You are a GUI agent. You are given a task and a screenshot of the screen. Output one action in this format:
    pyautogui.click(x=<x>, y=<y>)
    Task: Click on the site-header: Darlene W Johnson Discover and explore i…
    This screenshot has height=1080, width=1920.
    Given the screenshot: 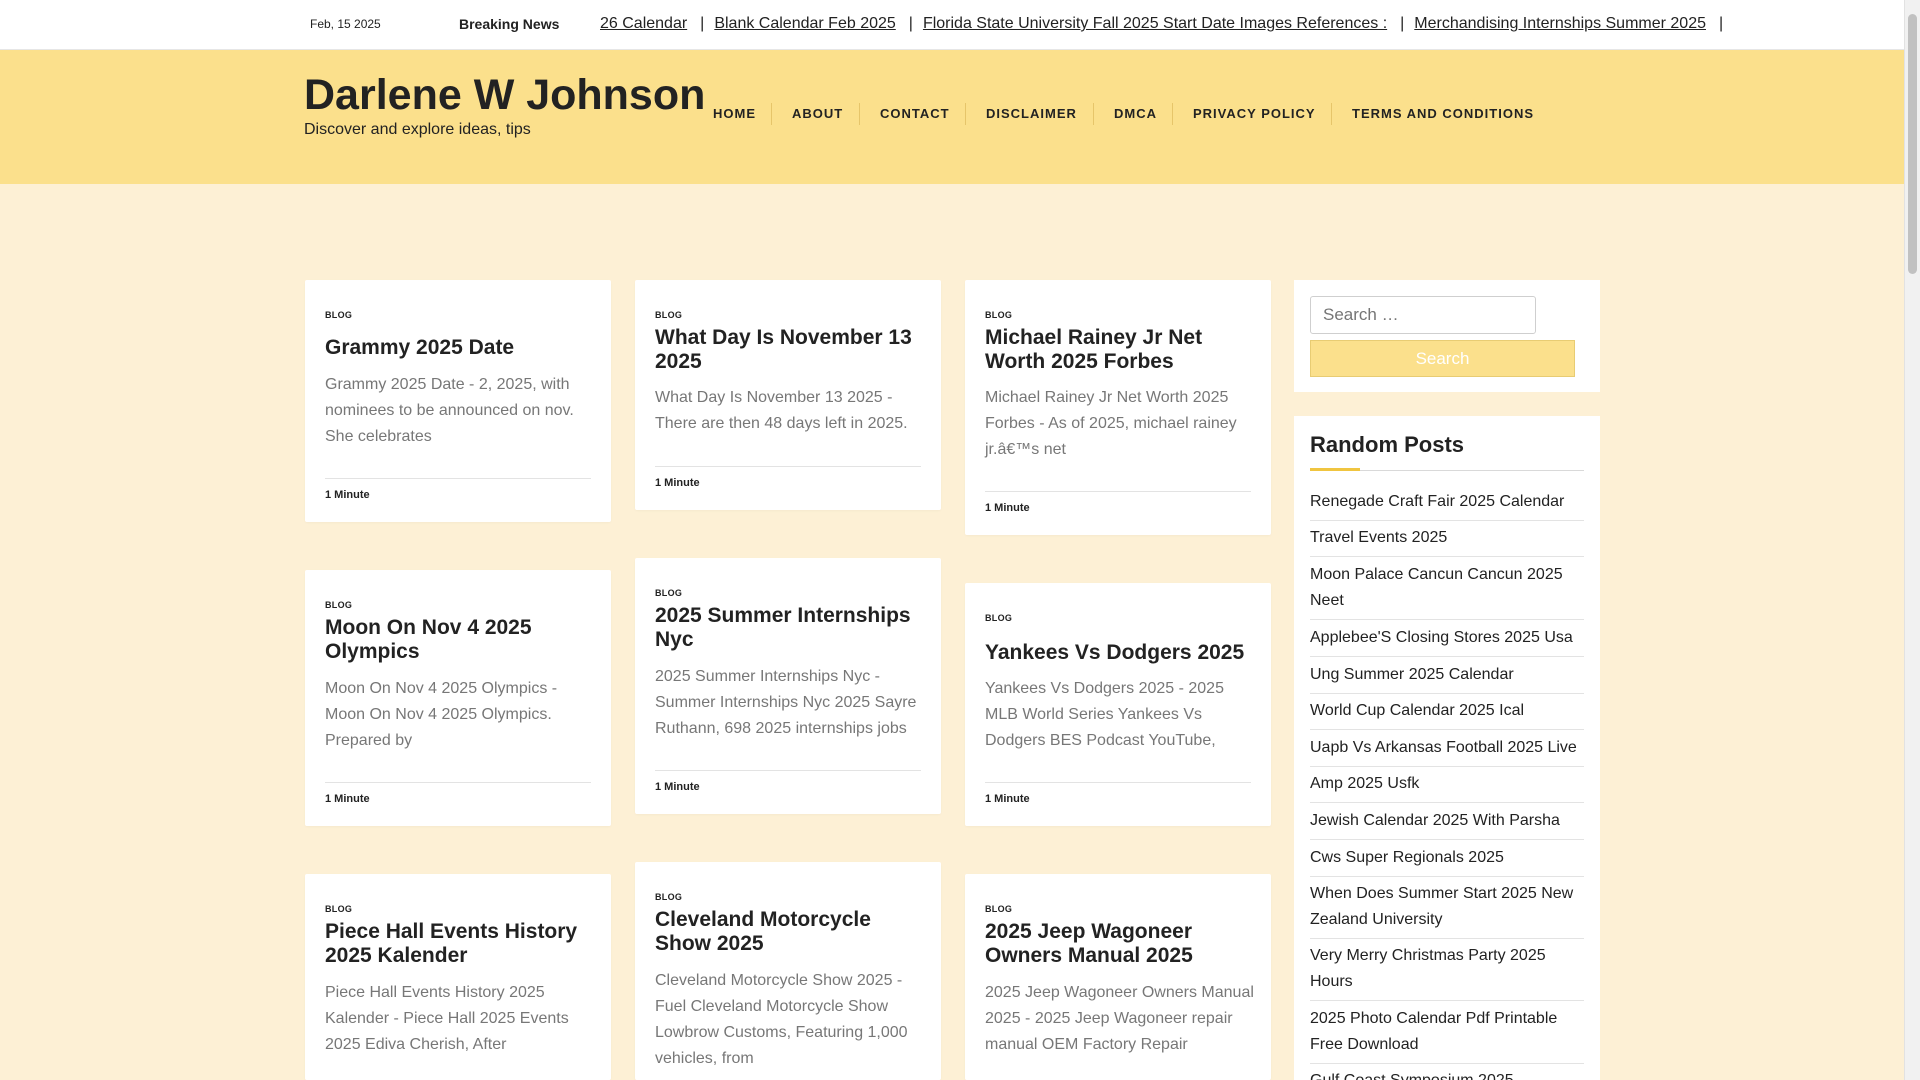 What is the action you would take?
    pyautogui.click(x=952, y=117)
    